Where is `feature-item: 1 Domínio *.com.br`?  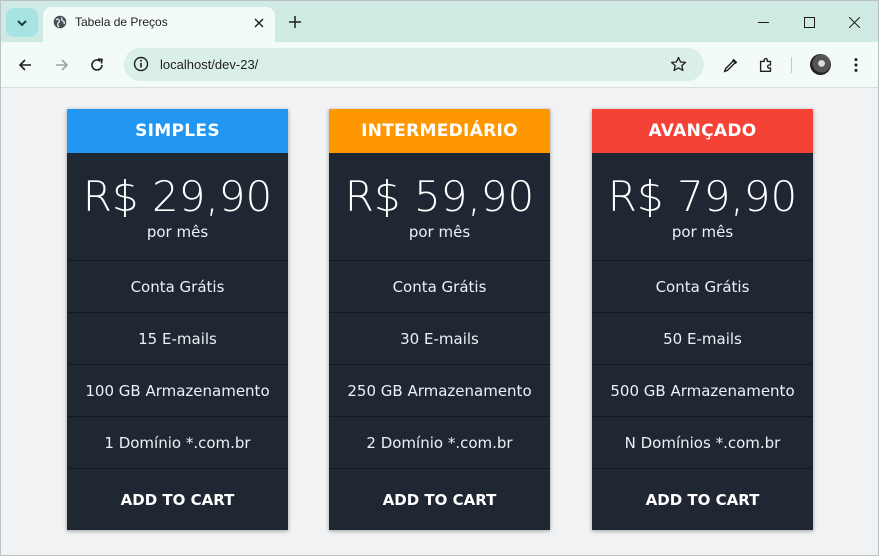
feature-item: 1 Domínio *.com.br is located at coordinates (177, 443).